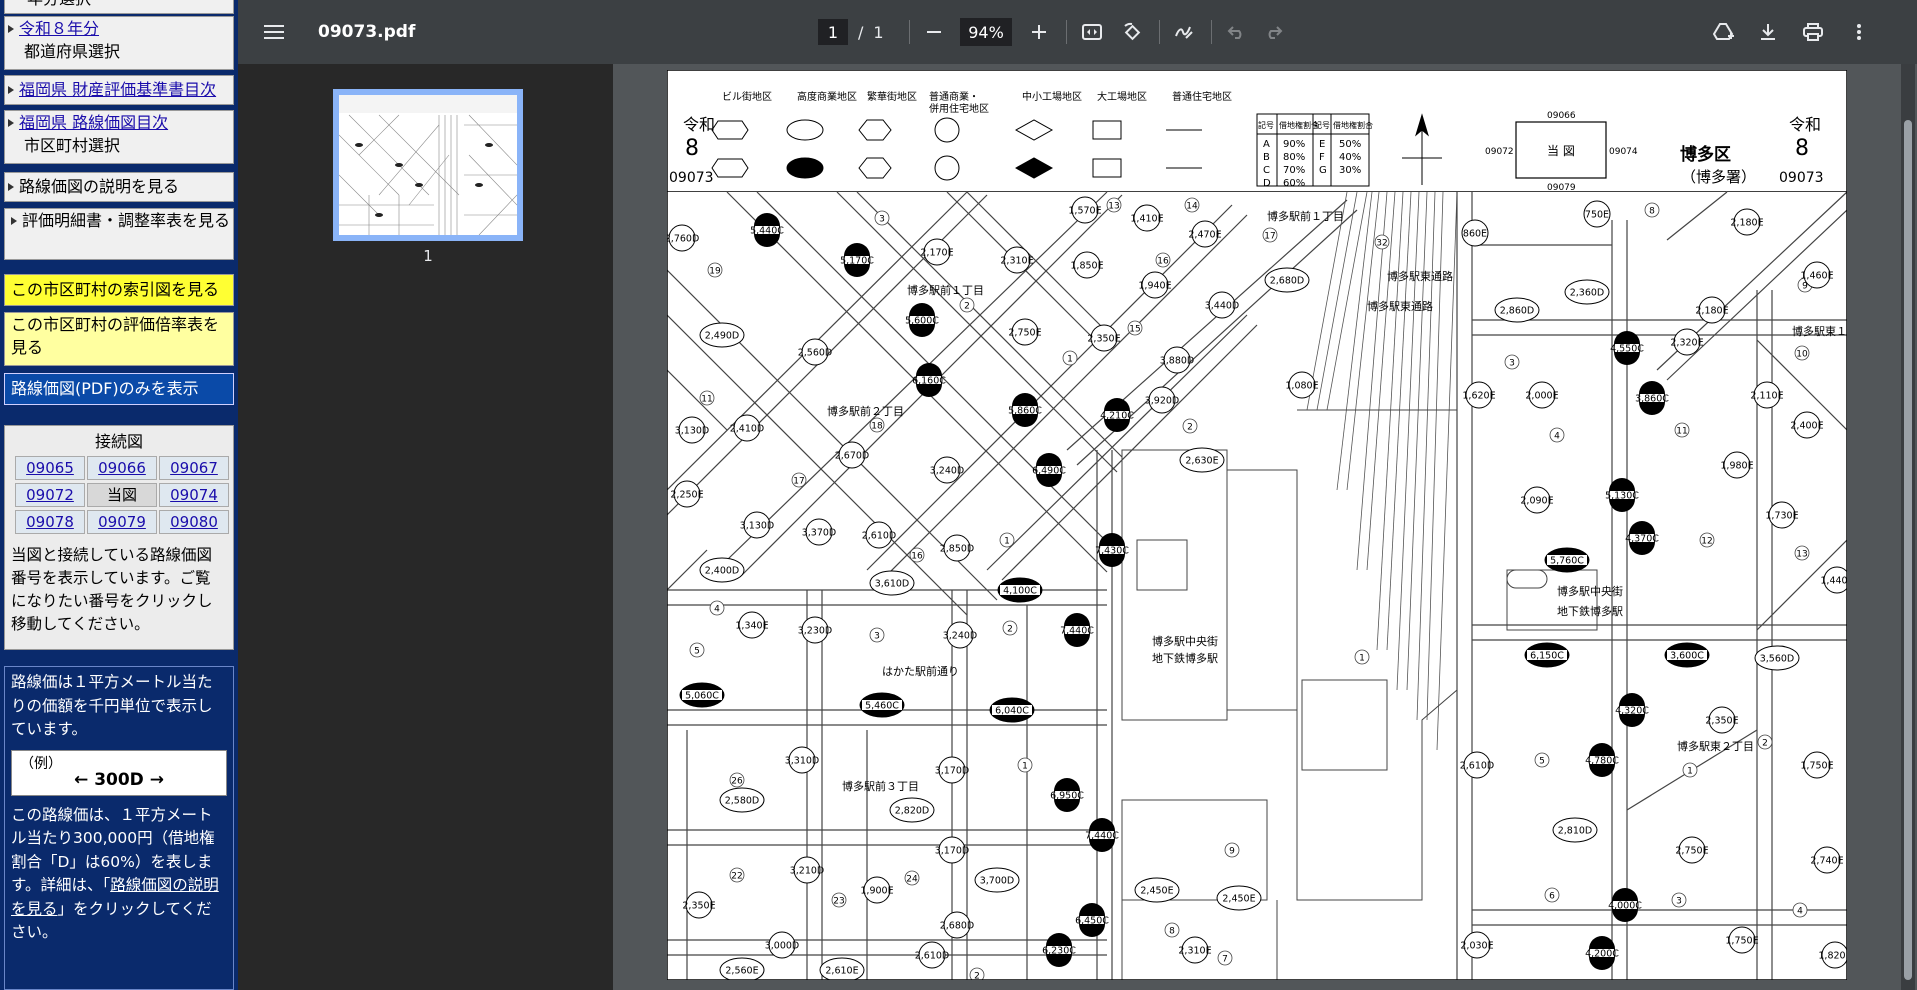 The height and width of the screenshot is (990, 1917). I want to click on ratio-cell: G, so click(1323, 170).